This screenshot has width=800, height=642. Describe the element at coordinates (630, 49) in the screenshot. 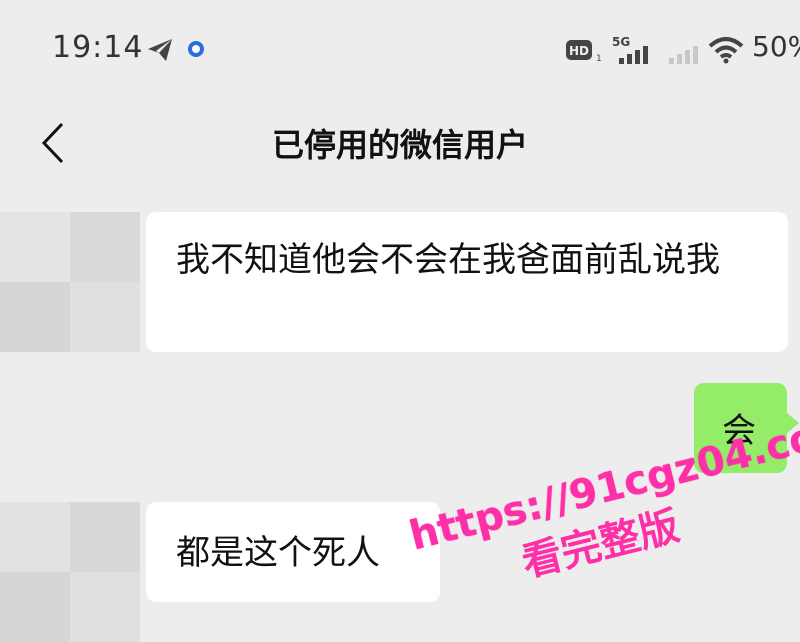

I see `signal-5g-icon: 5G` at that location.